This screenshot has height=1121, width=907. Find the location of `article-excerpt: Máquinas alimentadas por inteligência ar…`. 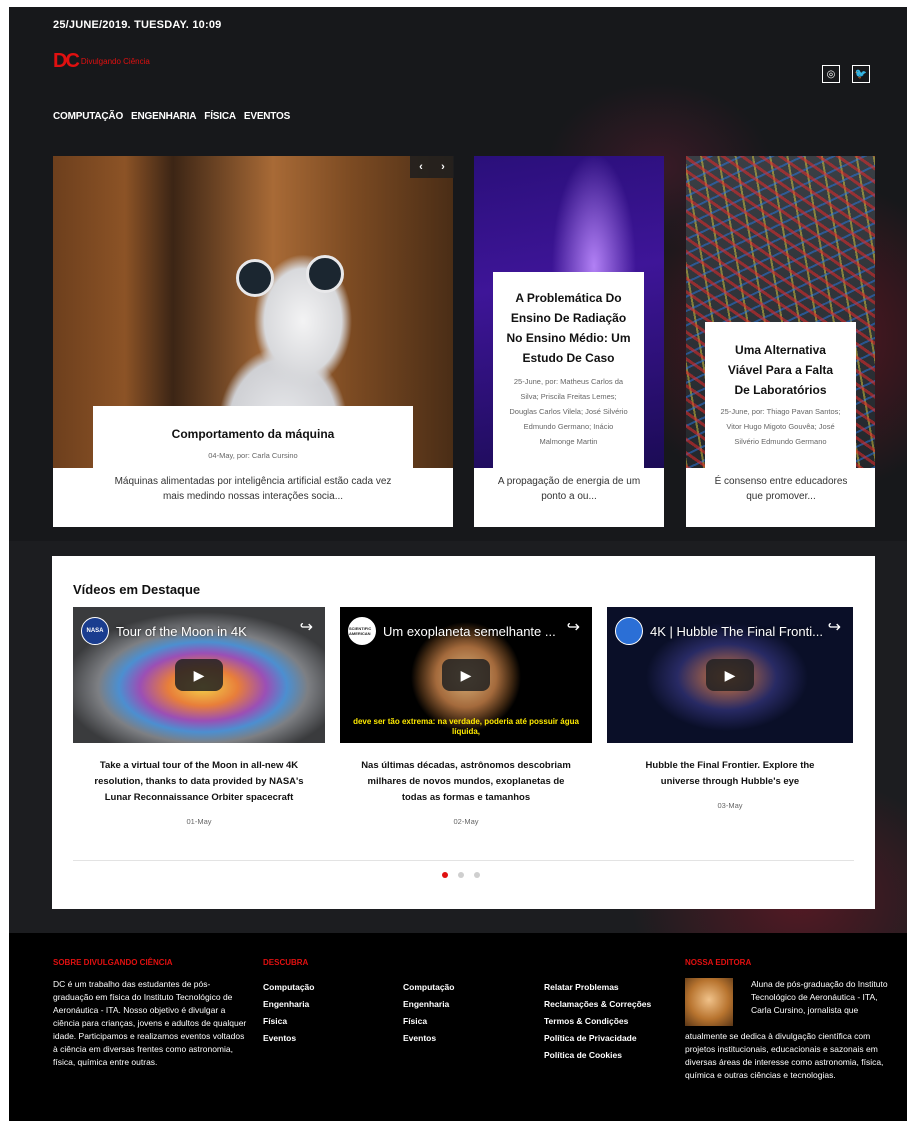

article-excerpt: Máquinas alimentadas por inteligência ar… is located at coordinates (253, 489).